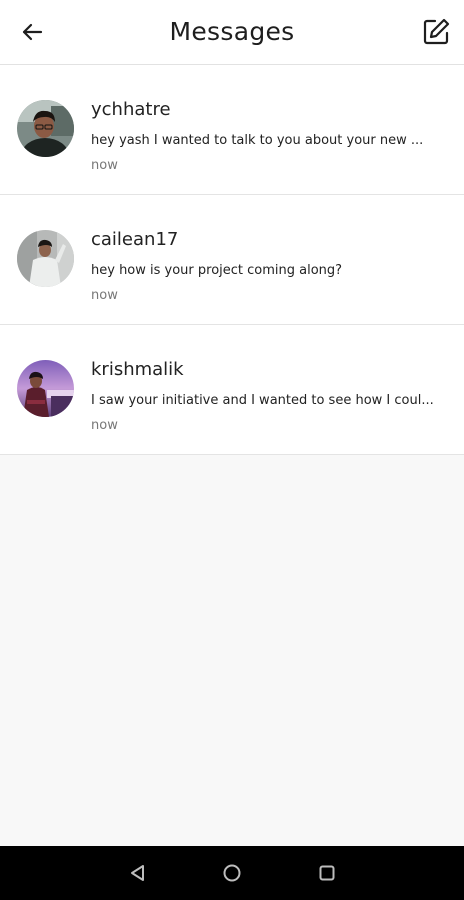 The image size is (464, 900). I want to click on system-back-button, so click(138, 873).